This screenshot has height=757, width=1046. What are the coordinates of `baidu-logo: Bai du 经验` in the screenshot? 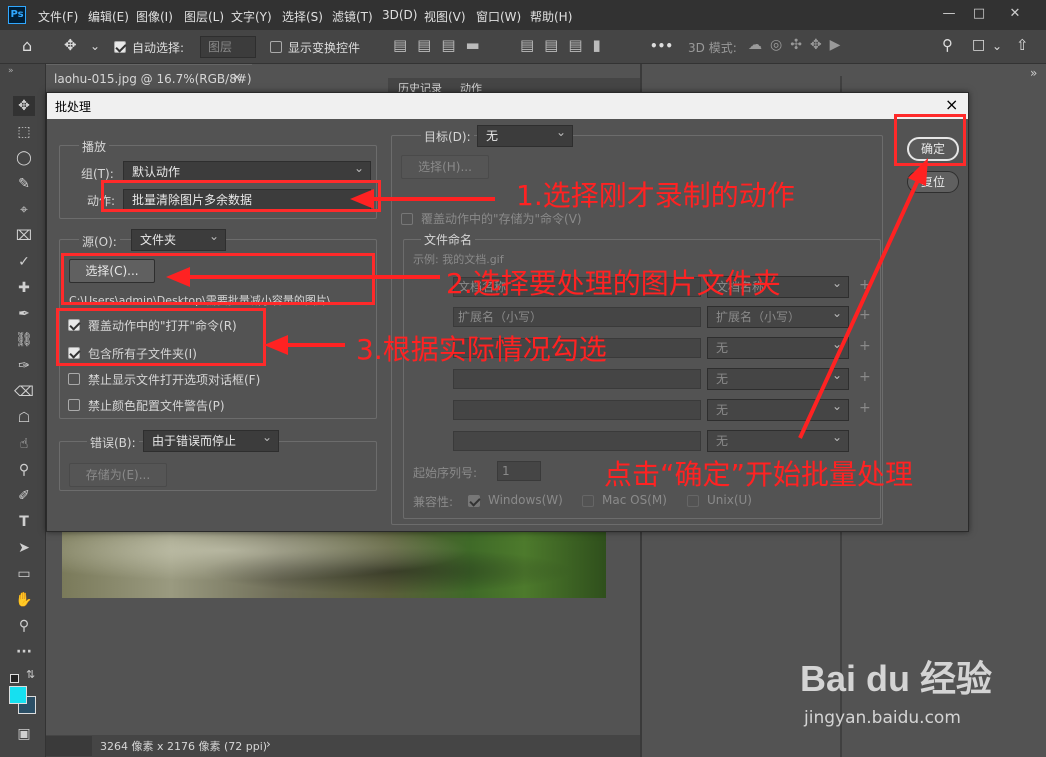 It's located at (896, 678).